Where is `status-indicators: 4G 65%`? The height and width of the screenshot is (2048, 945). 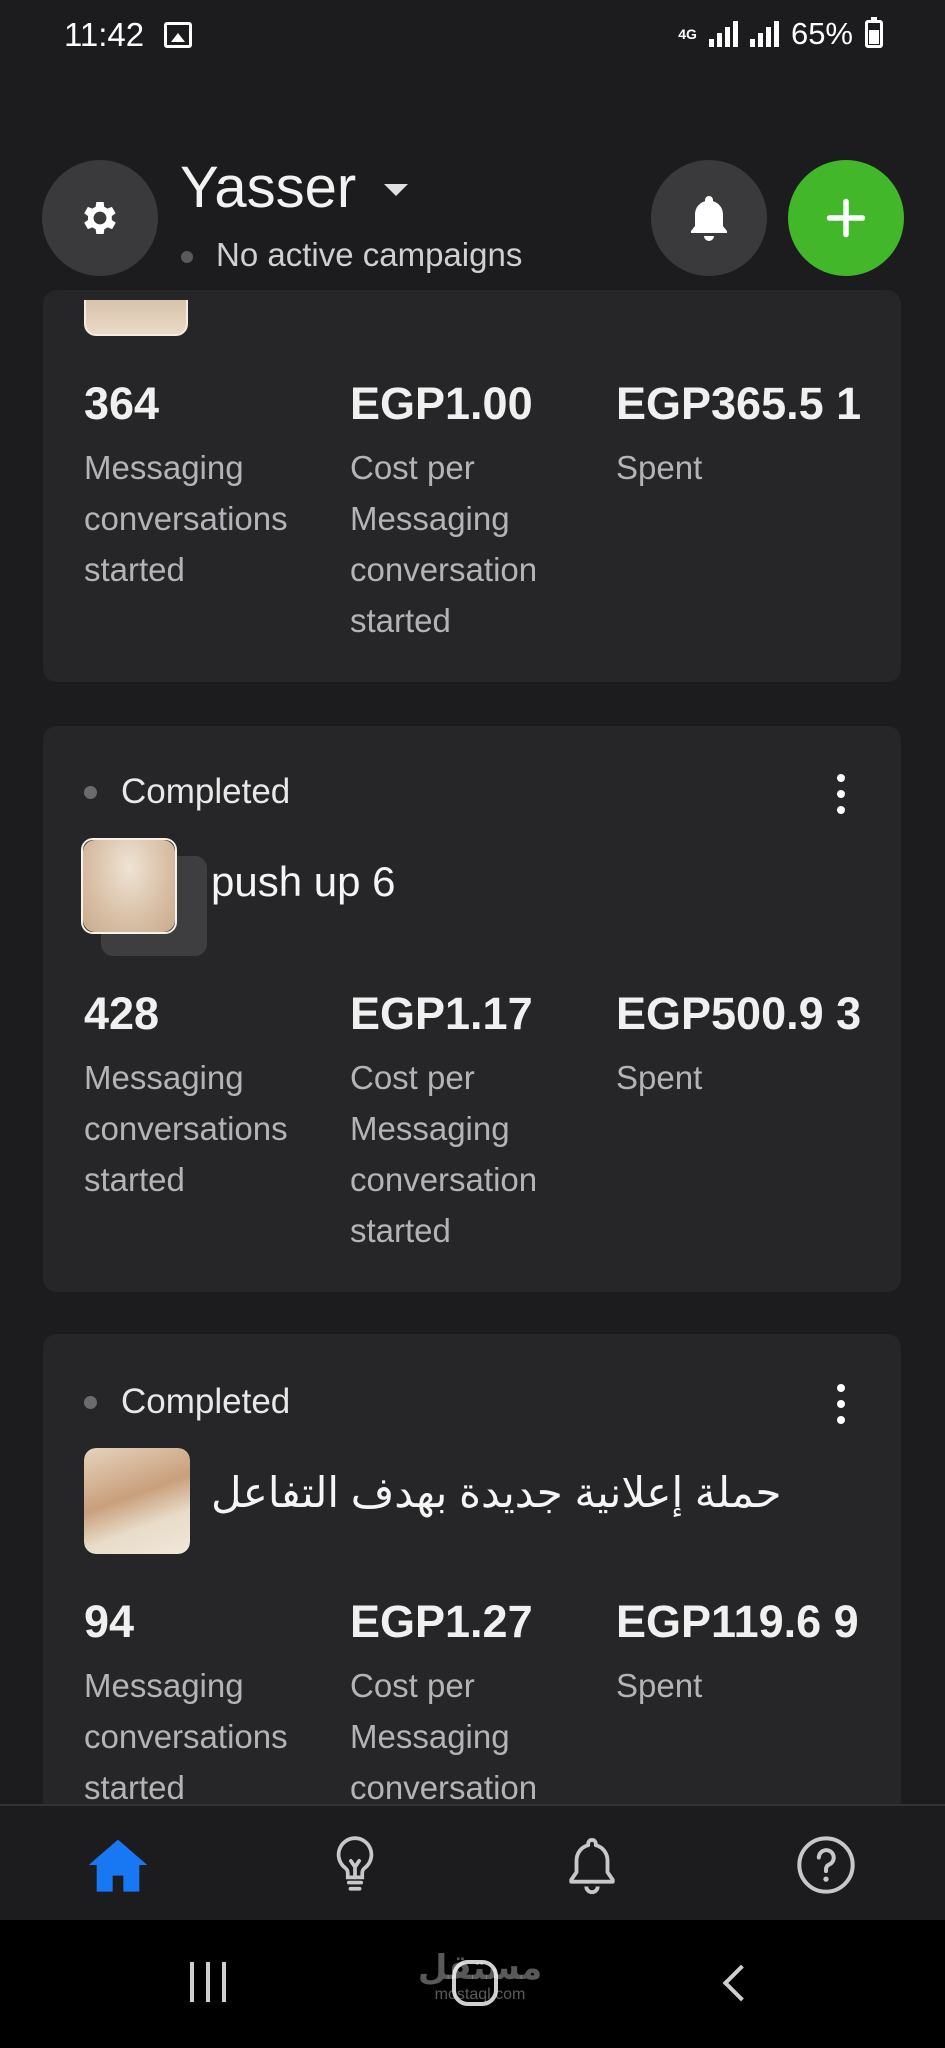
status-indicators: 4G 65% is located at coordinates (780, 34).